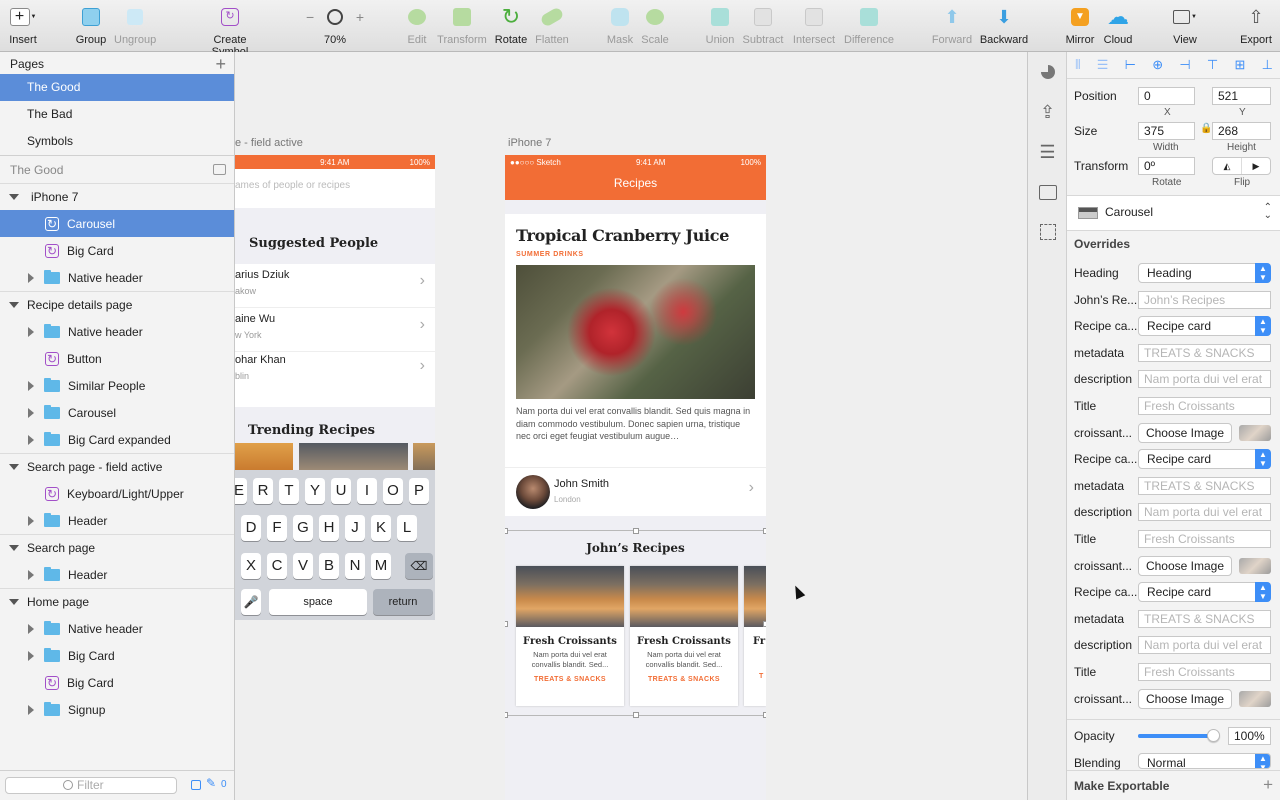 The image size is (1280, 800). Describe the element at coordinates (219, 169) in the screenshot. I see `collapse-layers-icon` at that location.